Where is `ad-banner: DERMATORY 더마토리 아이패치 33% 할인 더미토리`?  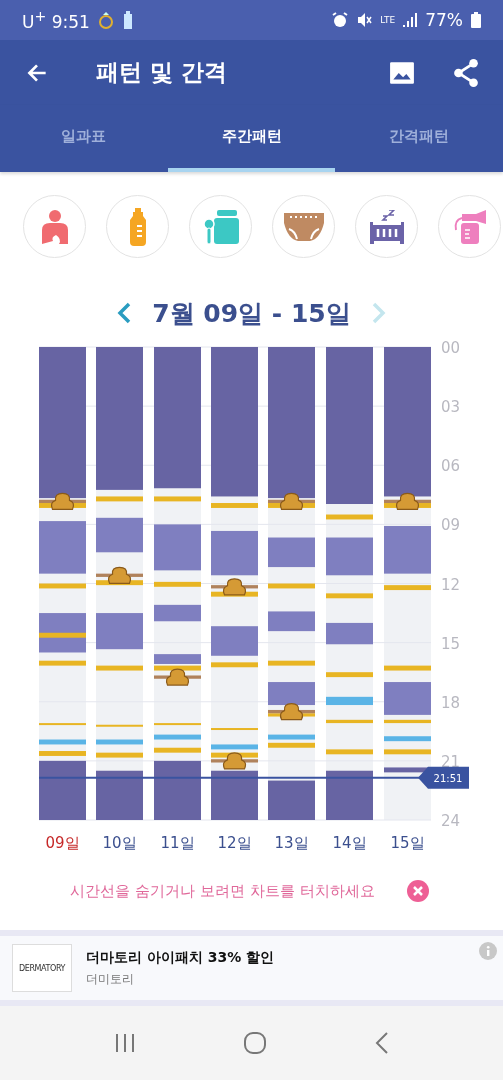 ad-banner: DERMATORY 더마토리 아이패치 33% 할인 더미토리 is located at coordinates (251, 968).